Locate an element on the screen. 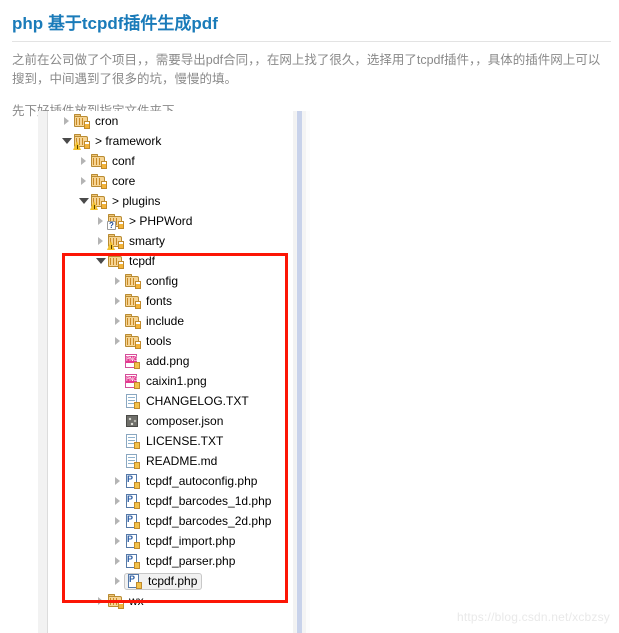 The width and height of the screenshot is (619, 633). folder-icon: ? is located at coordinates (115, 221).